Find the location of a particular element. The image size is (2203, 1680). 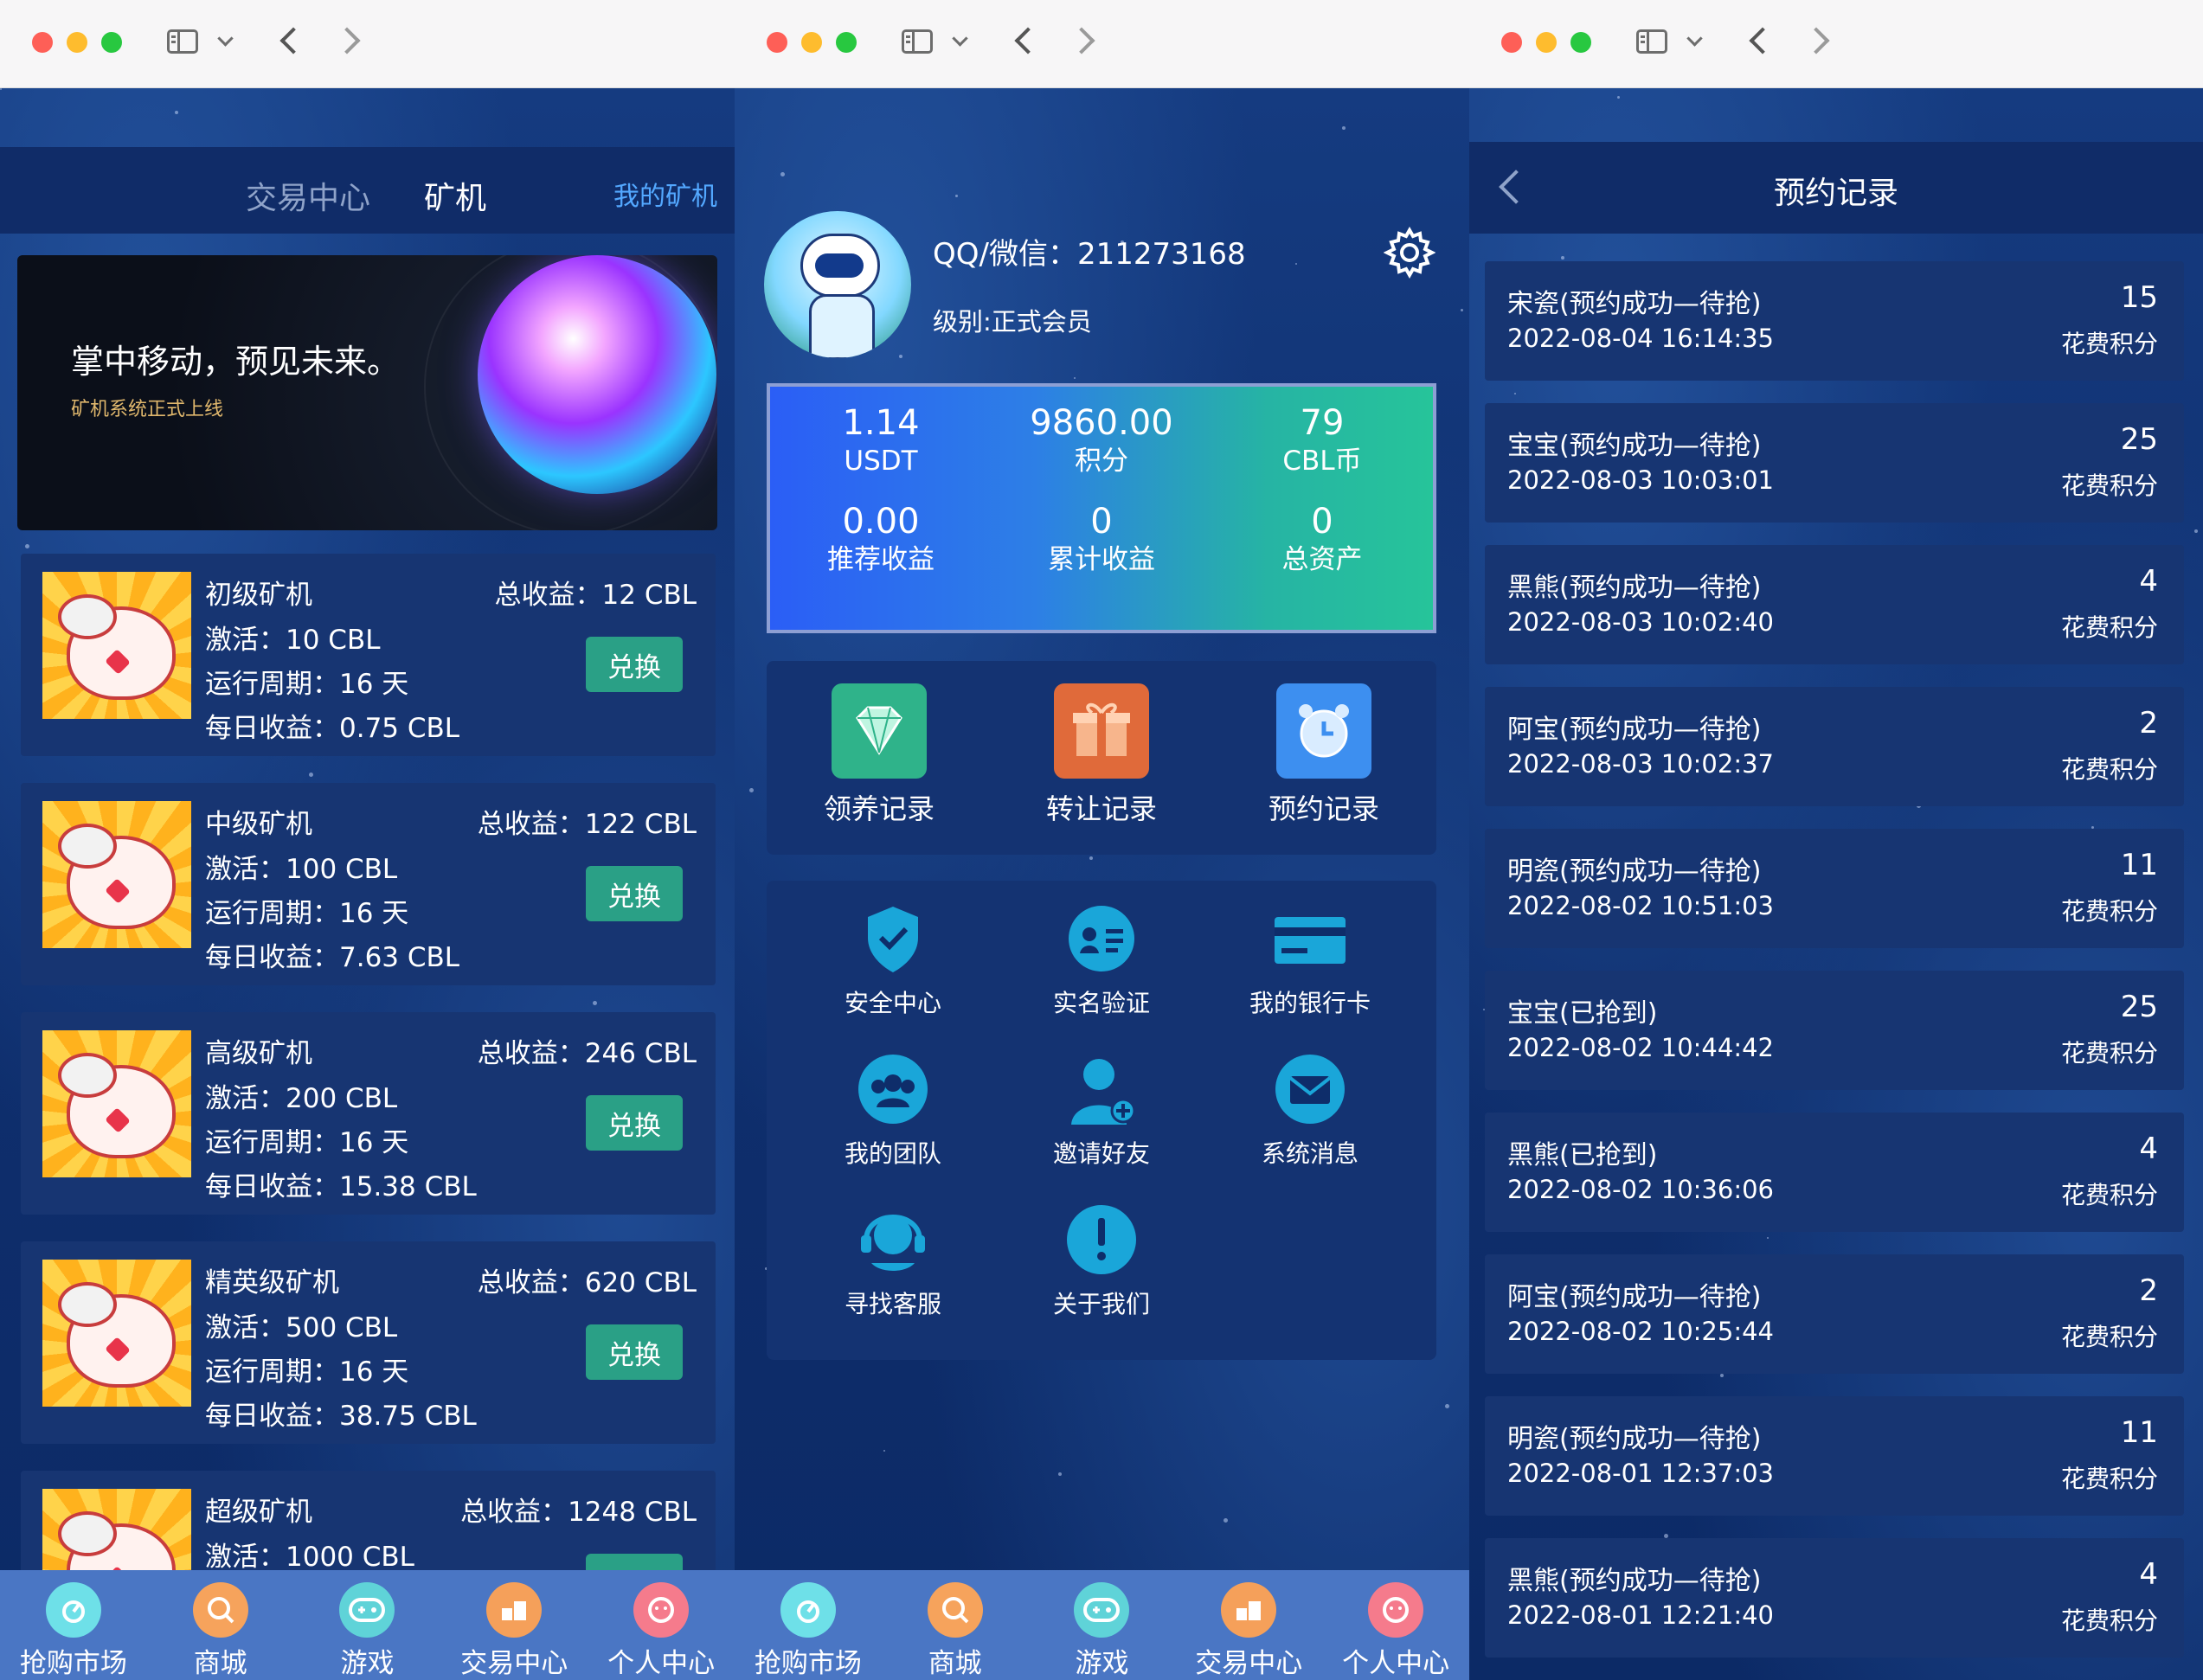

gear-icon is located at coordinates (1409, 253).